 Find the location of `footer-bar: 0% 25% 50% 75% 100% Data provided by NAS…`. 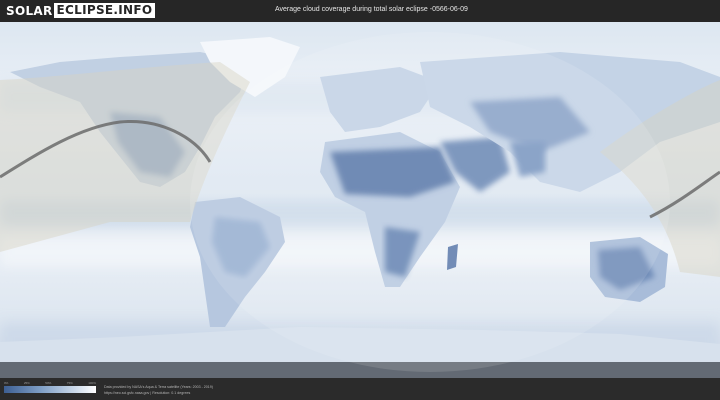

footer-bar: 0% 25% 50% 75% 100% Data provided by NAS… is located at coordinates (360, 389).